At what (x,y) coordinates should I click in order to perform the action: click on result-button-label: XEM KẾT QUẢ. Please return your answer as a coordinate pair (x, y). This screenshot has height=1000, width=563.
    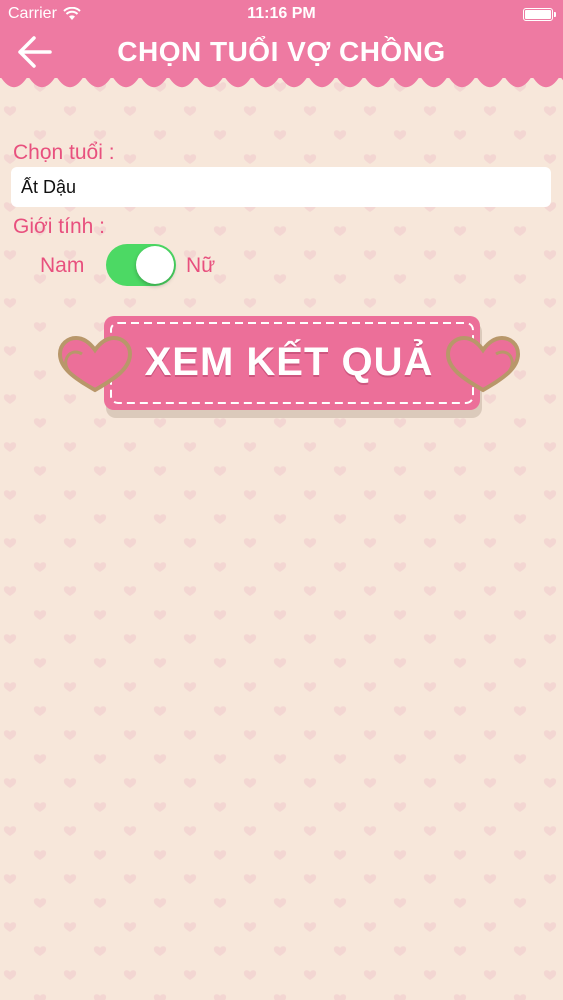
    Looking at the image, I should click on (289, 362).